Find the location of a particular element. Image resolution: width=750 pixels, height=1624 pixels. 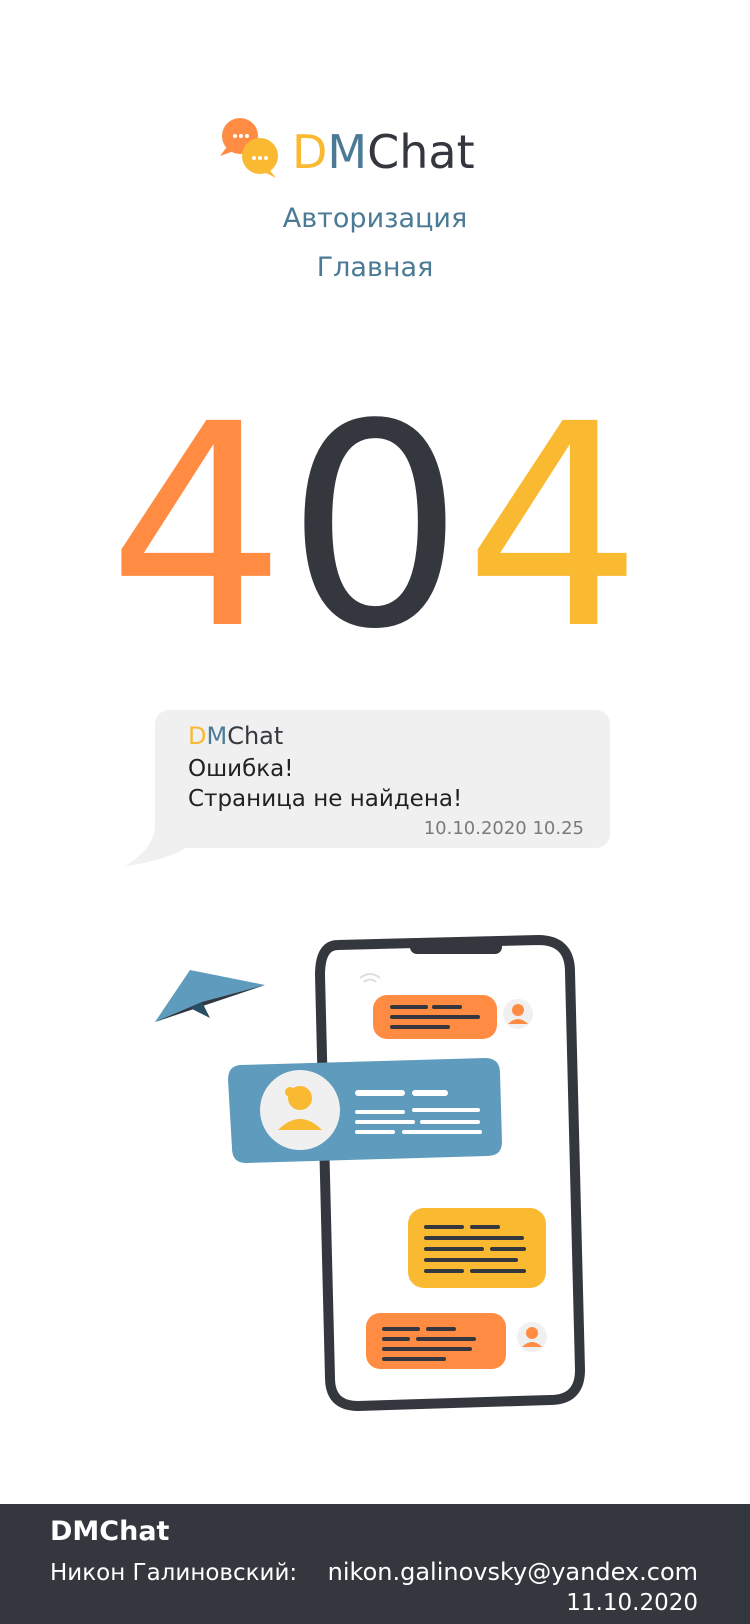

error-digit-1: 4 is located at coordinates (196, 528).